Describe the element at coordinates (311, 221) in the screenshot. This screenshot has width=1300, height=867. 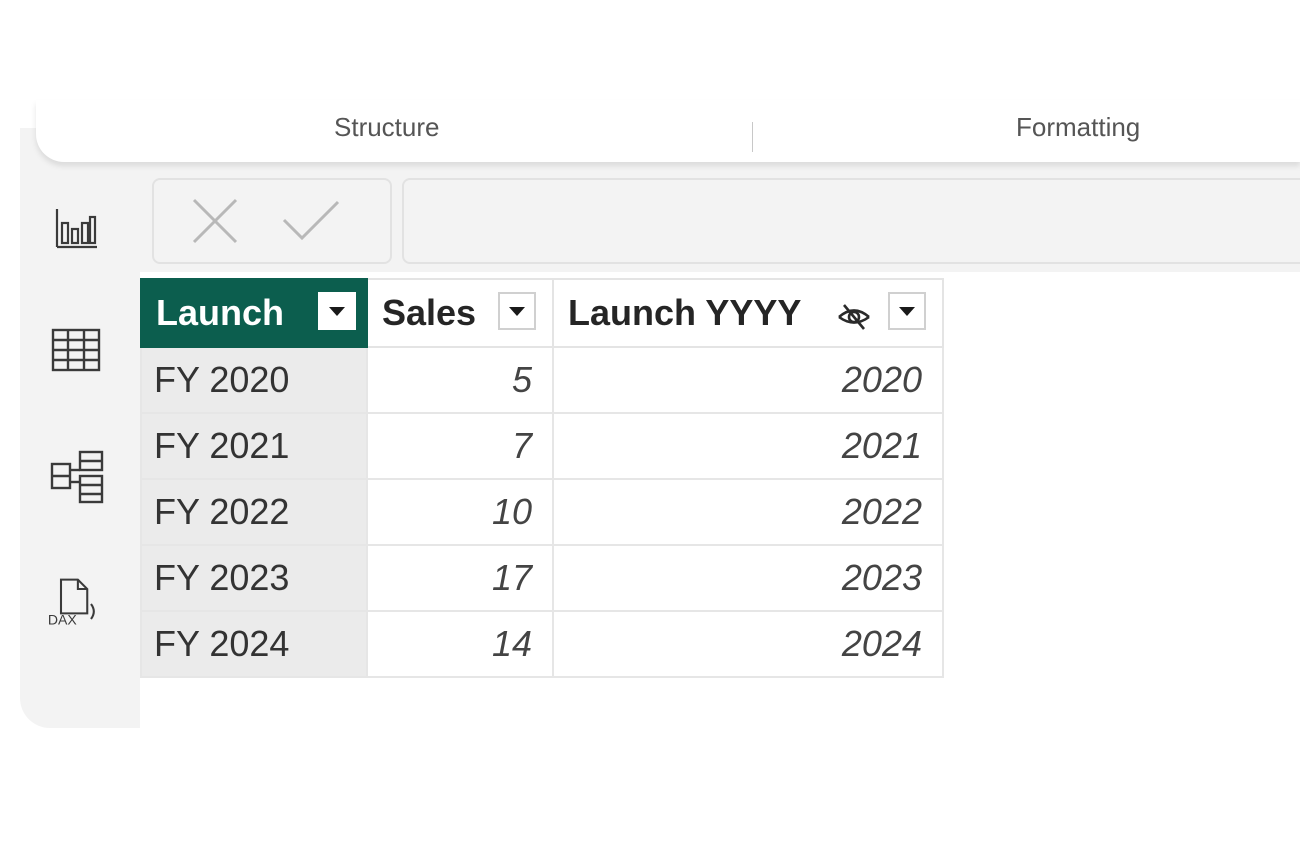
I see `check-icon` at that location.